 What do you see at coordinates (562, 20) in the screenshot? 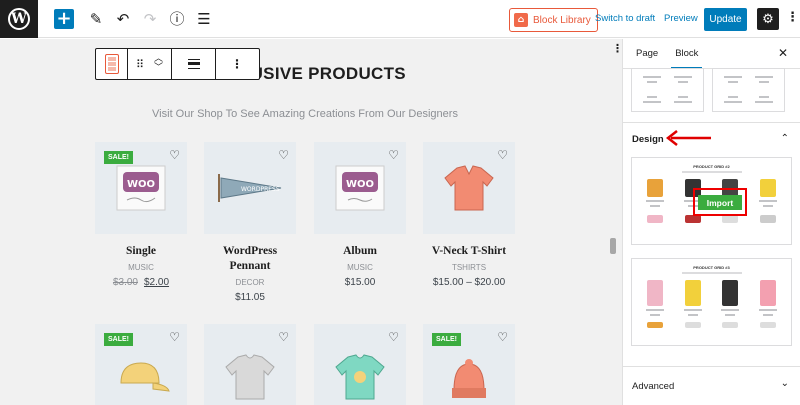
I see `block-library-label: Block Library` at bounding box center [562, 20].